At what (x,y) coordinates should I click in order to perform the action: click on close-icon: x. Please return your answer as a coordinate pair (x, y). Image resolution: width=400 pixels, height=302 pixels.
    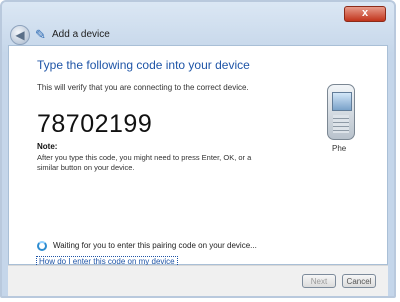
    Looking at the image, I should click on (365, 13).